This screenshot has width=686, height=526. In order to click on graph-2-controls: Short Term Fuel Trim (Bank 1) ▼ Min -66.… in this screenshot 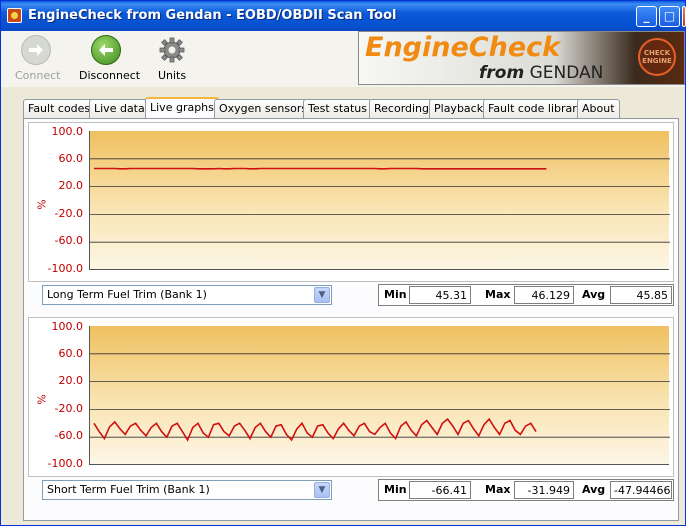, I will do `click(351, 490)`.